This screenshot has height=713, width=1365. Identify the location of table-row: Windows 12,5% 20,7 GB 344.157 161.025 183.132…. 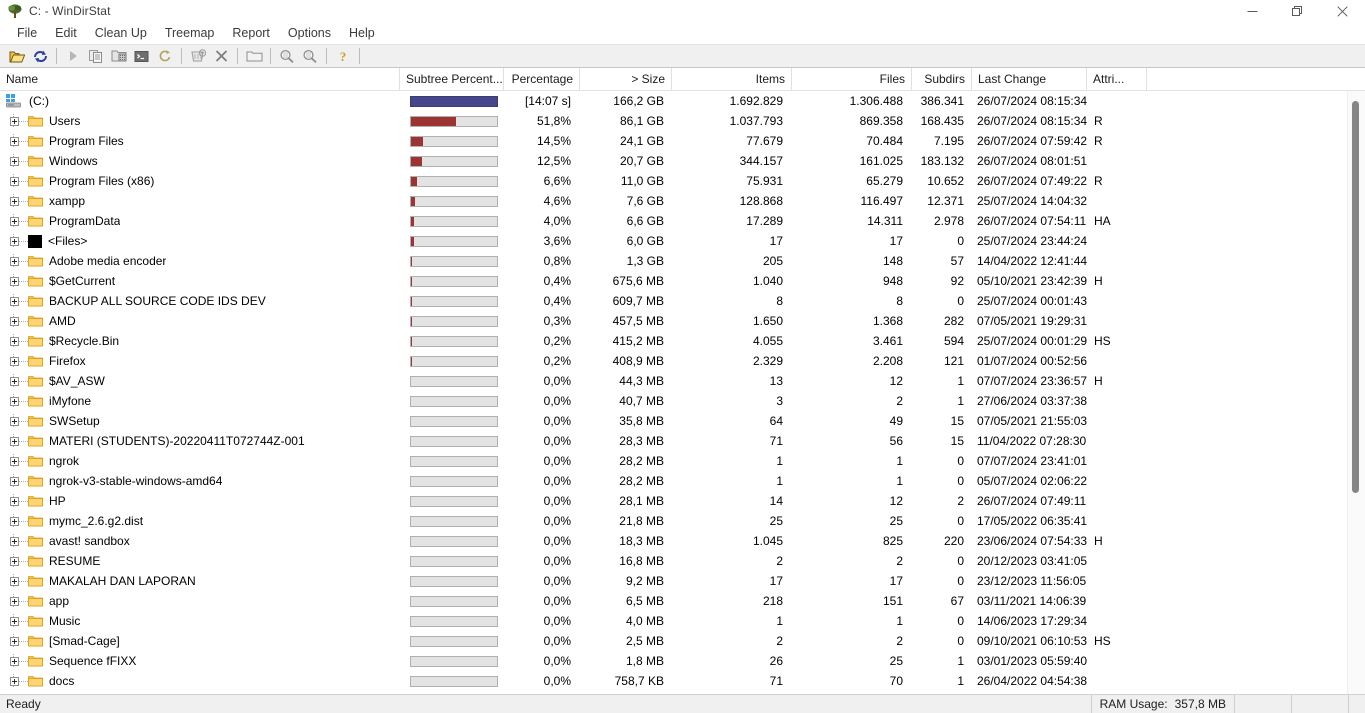
(673, 161).